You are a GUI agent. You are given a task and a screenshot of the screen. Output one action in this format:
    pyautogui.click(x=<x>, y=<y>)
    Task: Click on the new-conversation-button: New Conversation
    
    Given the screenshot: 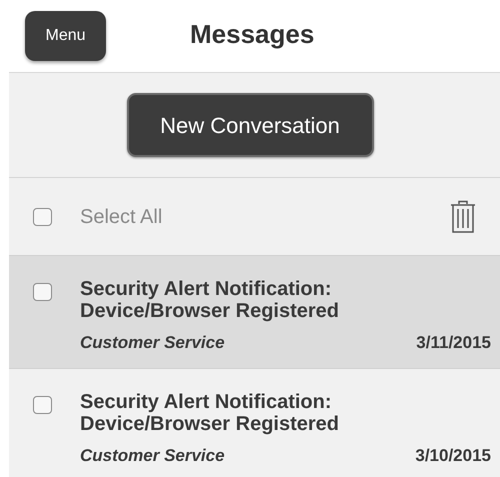 What is the action you would take?
    pyautogui.click(x=250, y=125)
    